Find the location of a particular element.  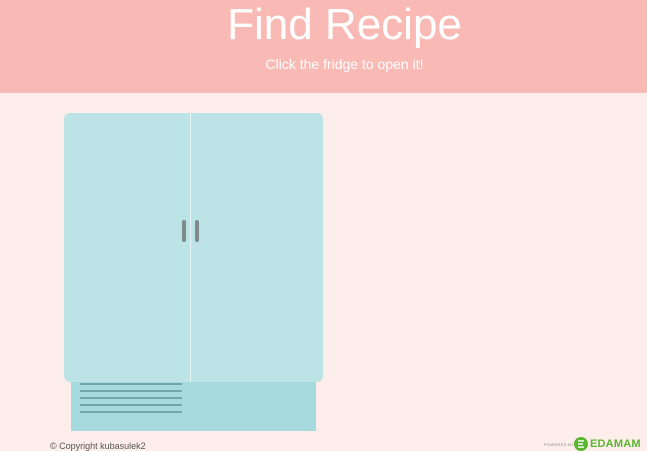

edamam-logo-icon is located at coordinates (581, 444).